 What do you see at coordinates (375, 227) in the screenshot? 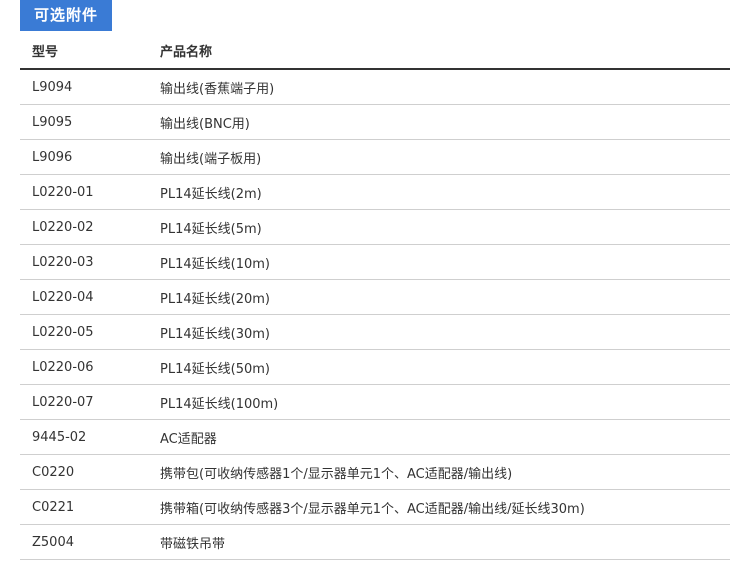
I see `table-row: L0220-02 PL14延长线(5m)` at bounding box center [375, 227].